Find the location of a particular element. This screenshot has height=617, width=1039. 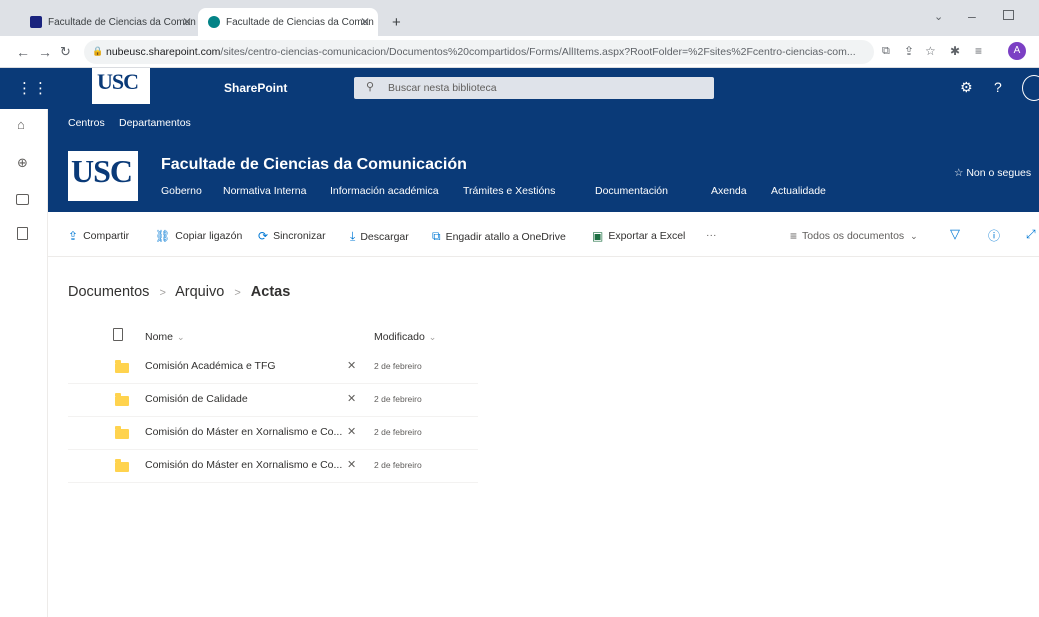

view-selector: ≡ Todos os documentos ⌄ is located at coordinates (854, 236).